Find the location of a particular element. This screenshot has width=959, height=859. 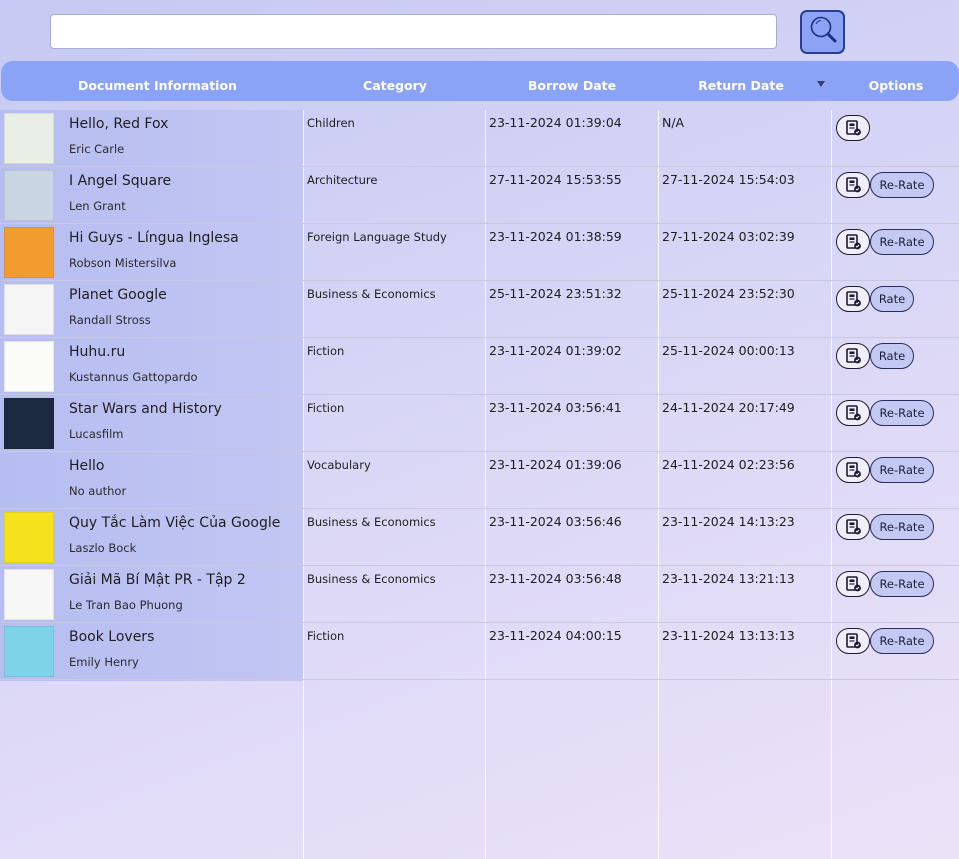

borrow-date: 23-11-2024 04:00:15 is located at coordinates (555, 635).